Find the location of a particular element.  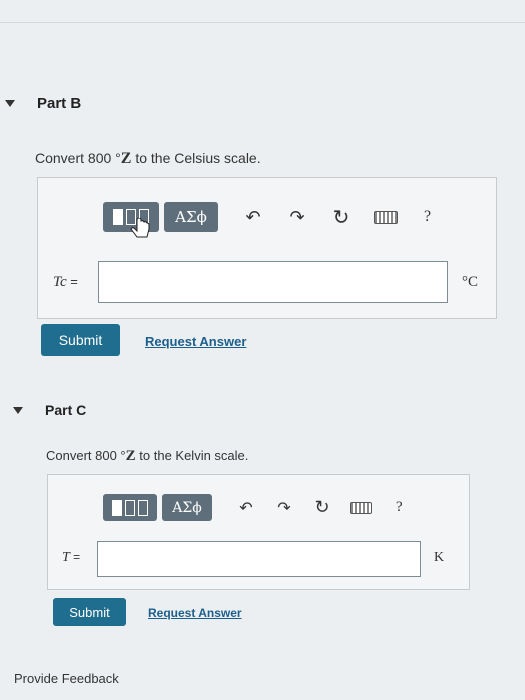

part-b-header: Part B is located at coordinates (43, 103).